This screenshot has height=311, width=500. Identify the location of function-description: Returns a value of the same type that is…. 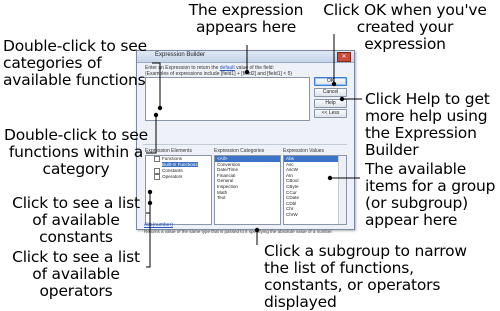
(238, 231).